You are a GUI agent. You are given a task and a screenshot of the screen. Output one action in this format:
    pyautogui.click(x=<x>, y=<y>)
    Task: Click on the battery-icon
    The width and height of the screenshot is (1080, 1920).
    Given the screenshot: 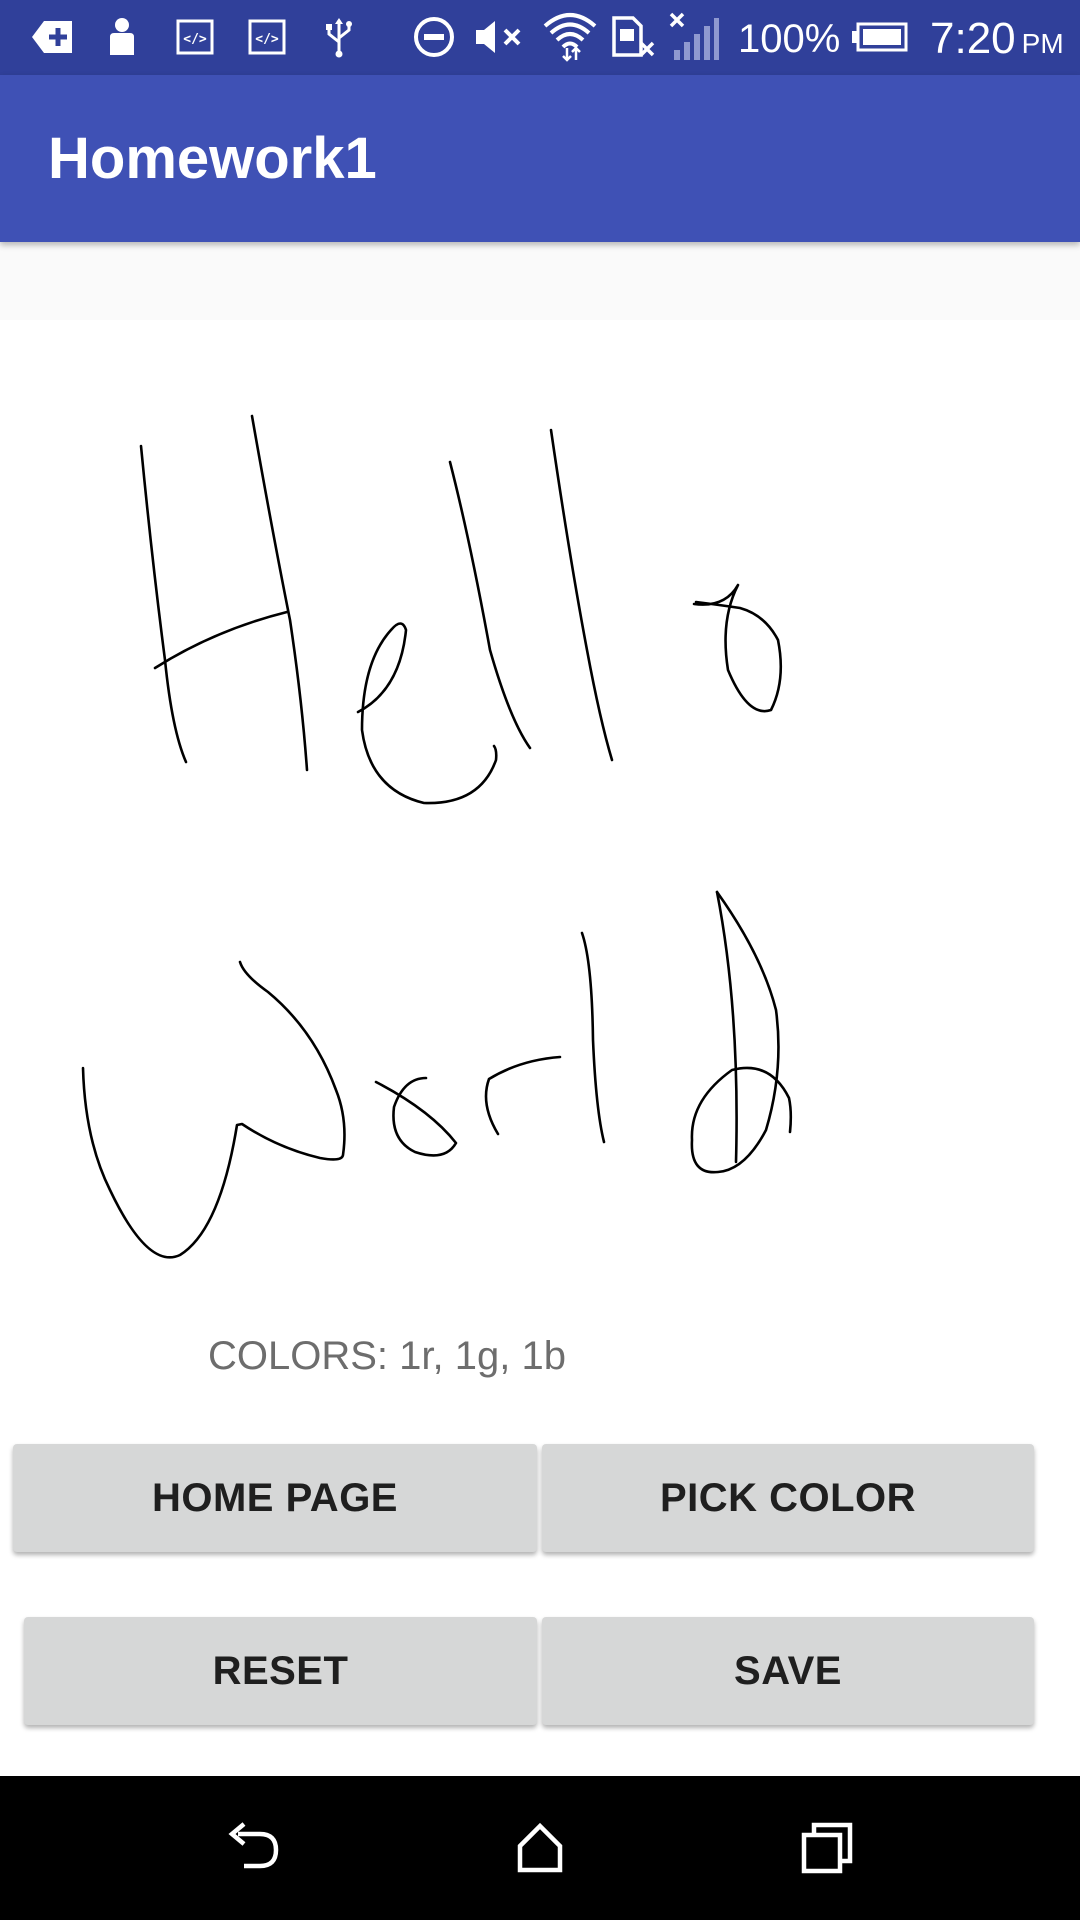 What is the action you would take?
    pyautogui.click(x=880, y=37)
    